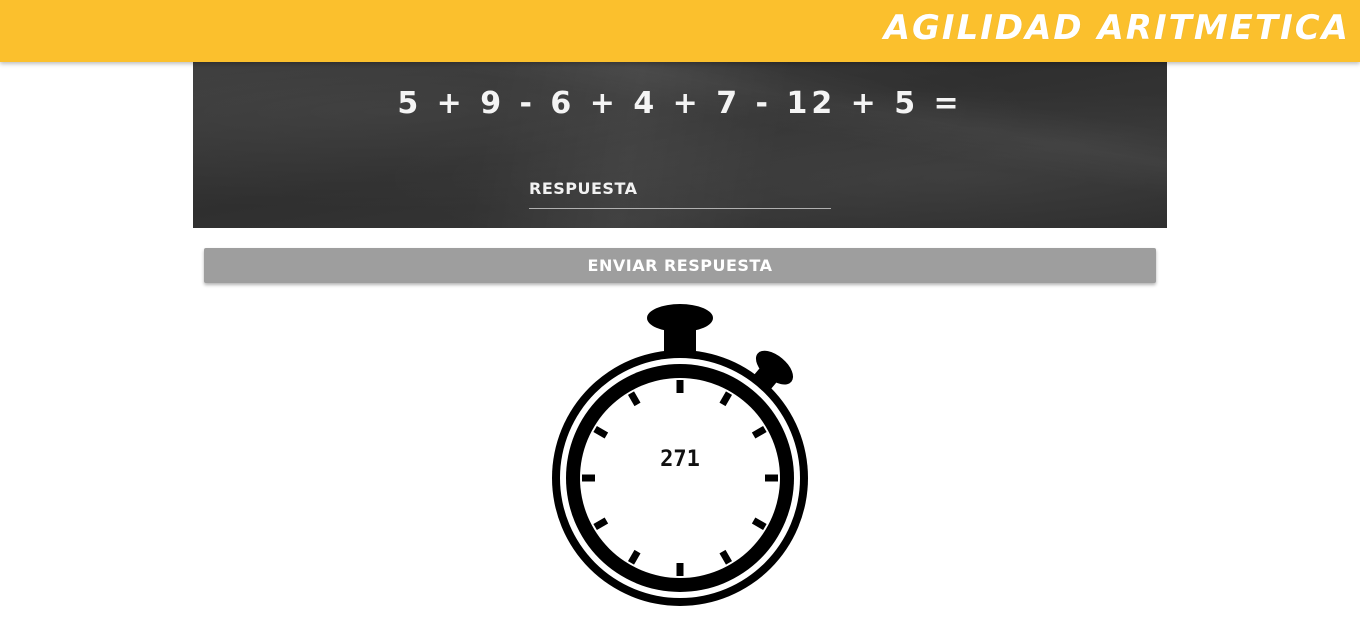  What do you see at coordinates (680, 459) in the screenshot?
I see `timer-value: 271` at bounding box center [680, 459].